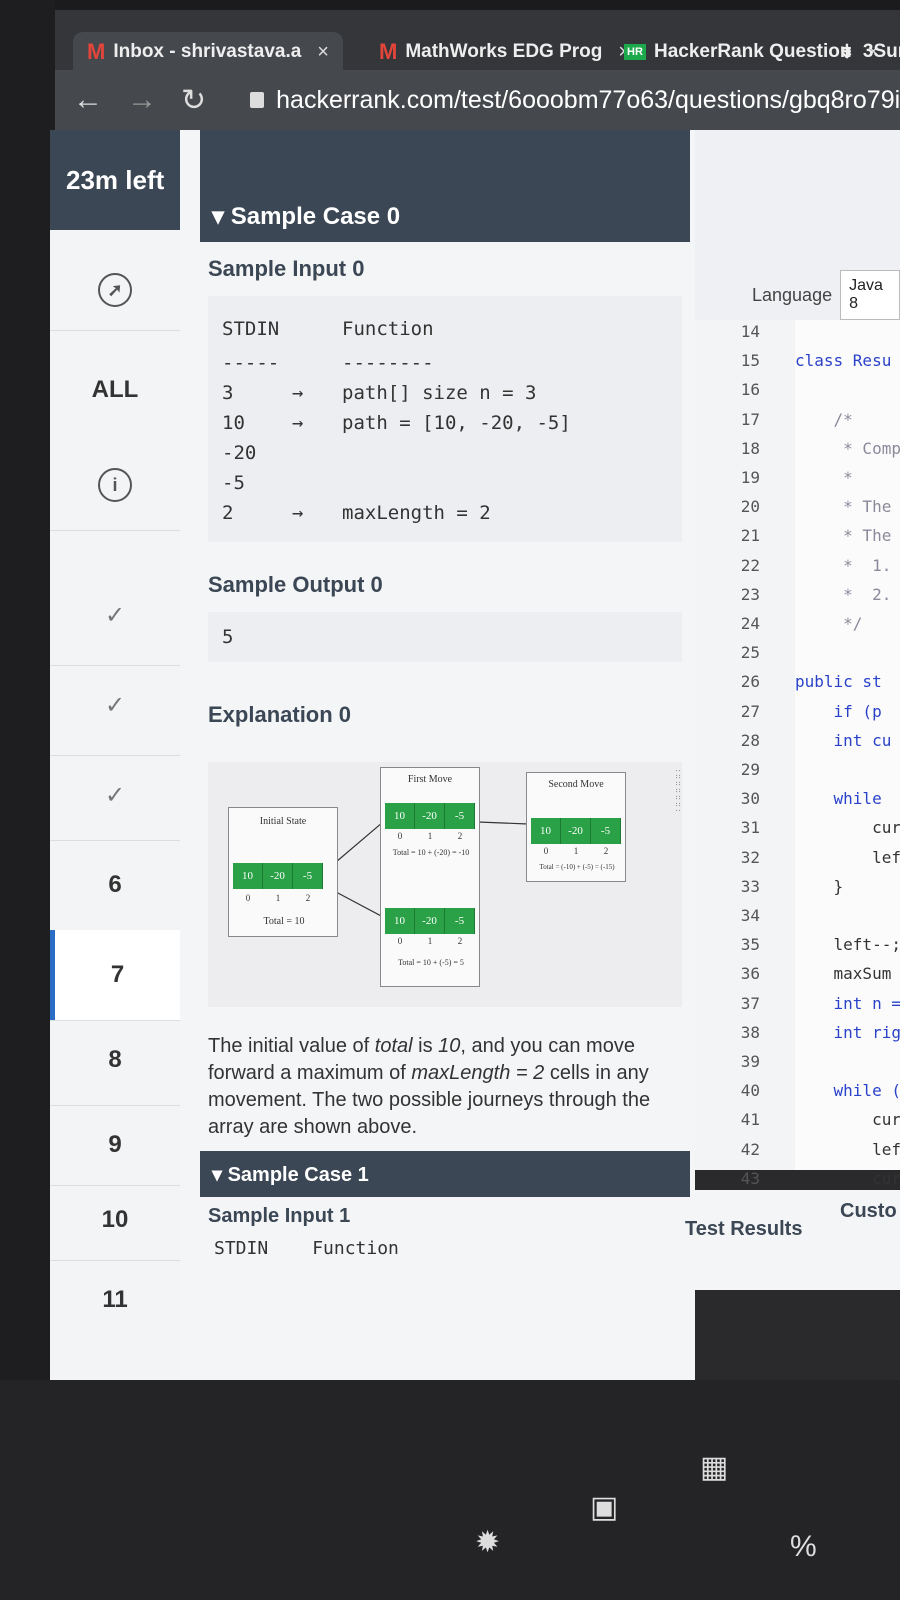 This screenshot has height=1600, width=900. What do you see at coordinates (416, 513) in the screenshot?
I see `function-value: maxLength = 2` at bounding box center [416, 513].